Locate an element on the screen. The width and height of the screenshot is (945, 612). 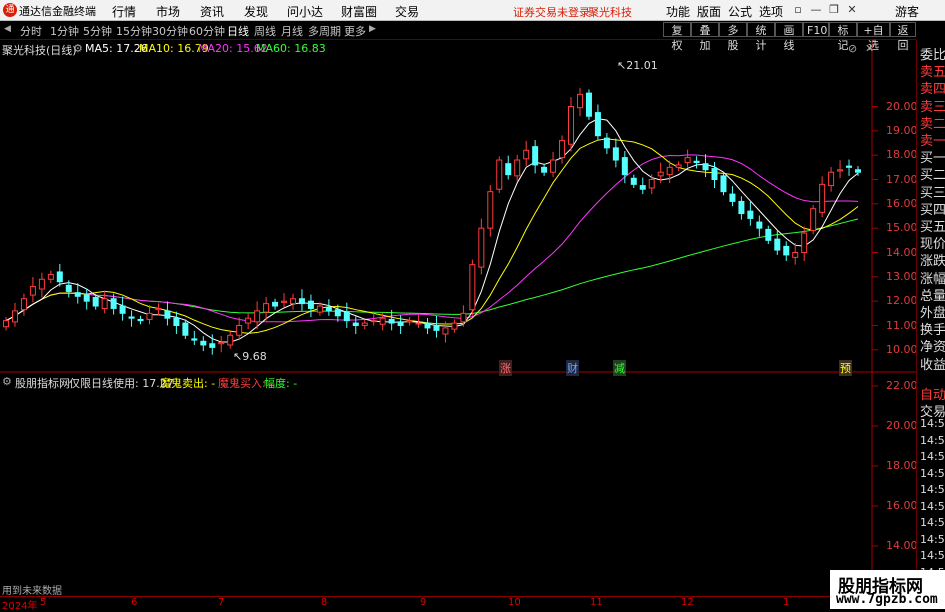
menu-function: 功能 is located at coordinates (678, 11).